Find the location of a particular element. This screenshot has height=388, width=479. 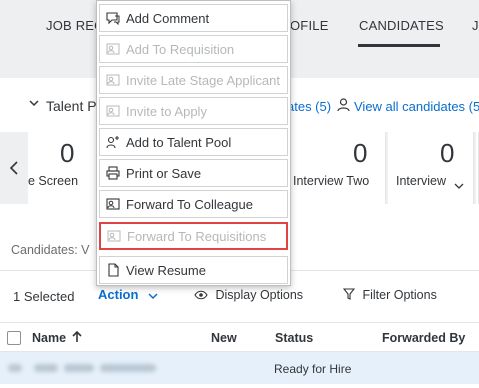

tab-candidates: CANDIDATES is located at coordinates (401, 25).